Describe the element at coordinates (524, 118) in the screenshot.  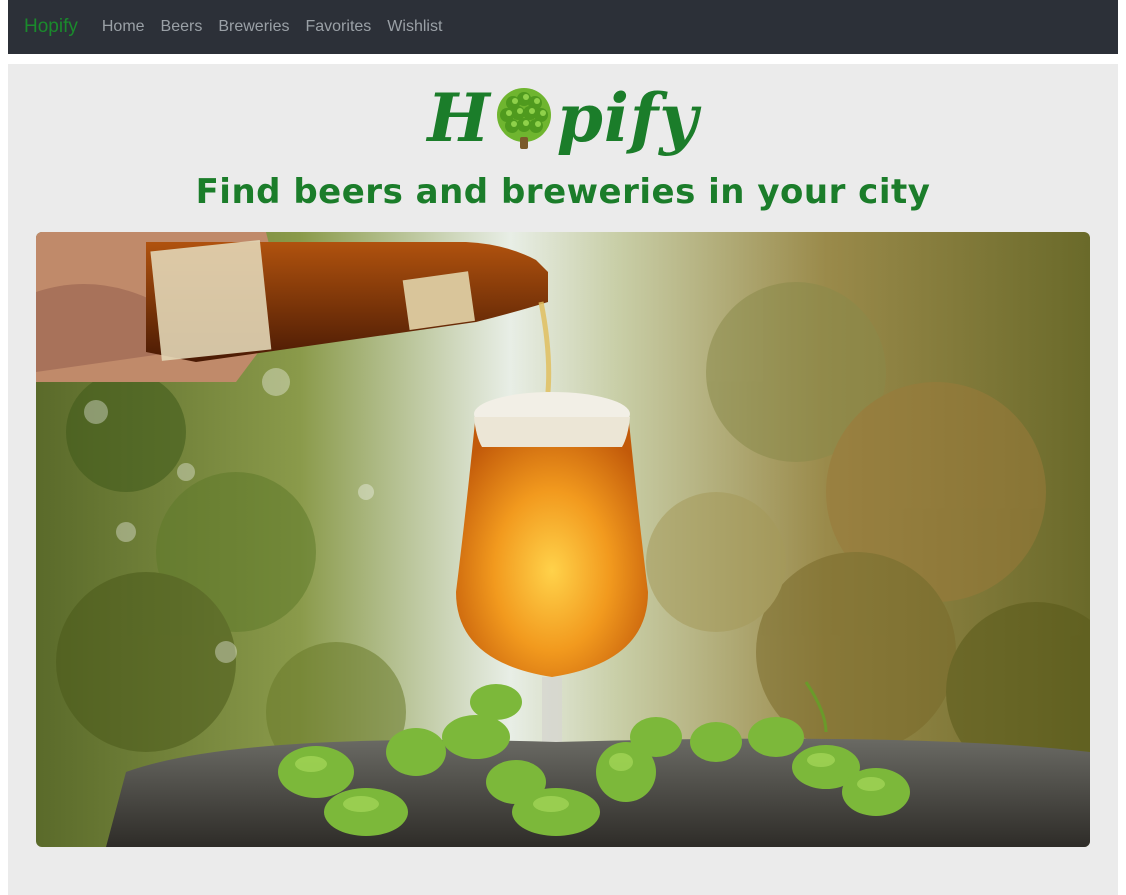
I see `hop-cone-icon` at that location.